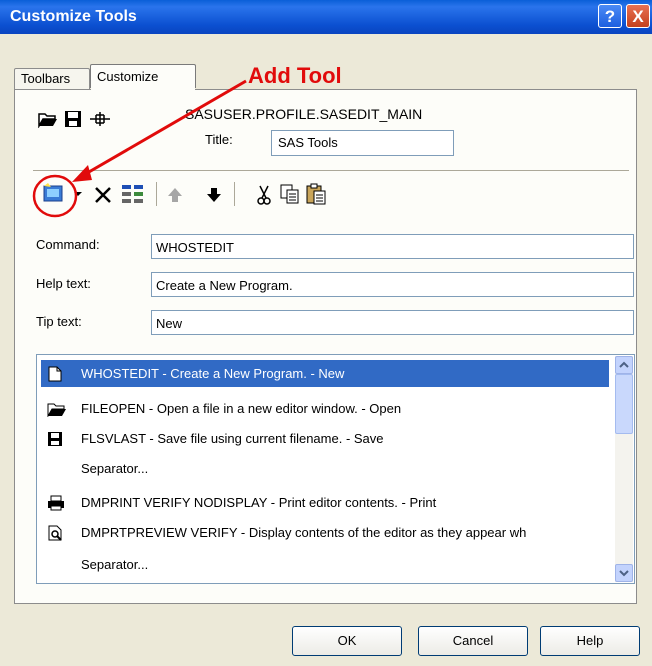 The image size is (652, 666). Describe the element at coordinates (82, 173) in the screenshot. I see `annotation-arrowhead` at that location.